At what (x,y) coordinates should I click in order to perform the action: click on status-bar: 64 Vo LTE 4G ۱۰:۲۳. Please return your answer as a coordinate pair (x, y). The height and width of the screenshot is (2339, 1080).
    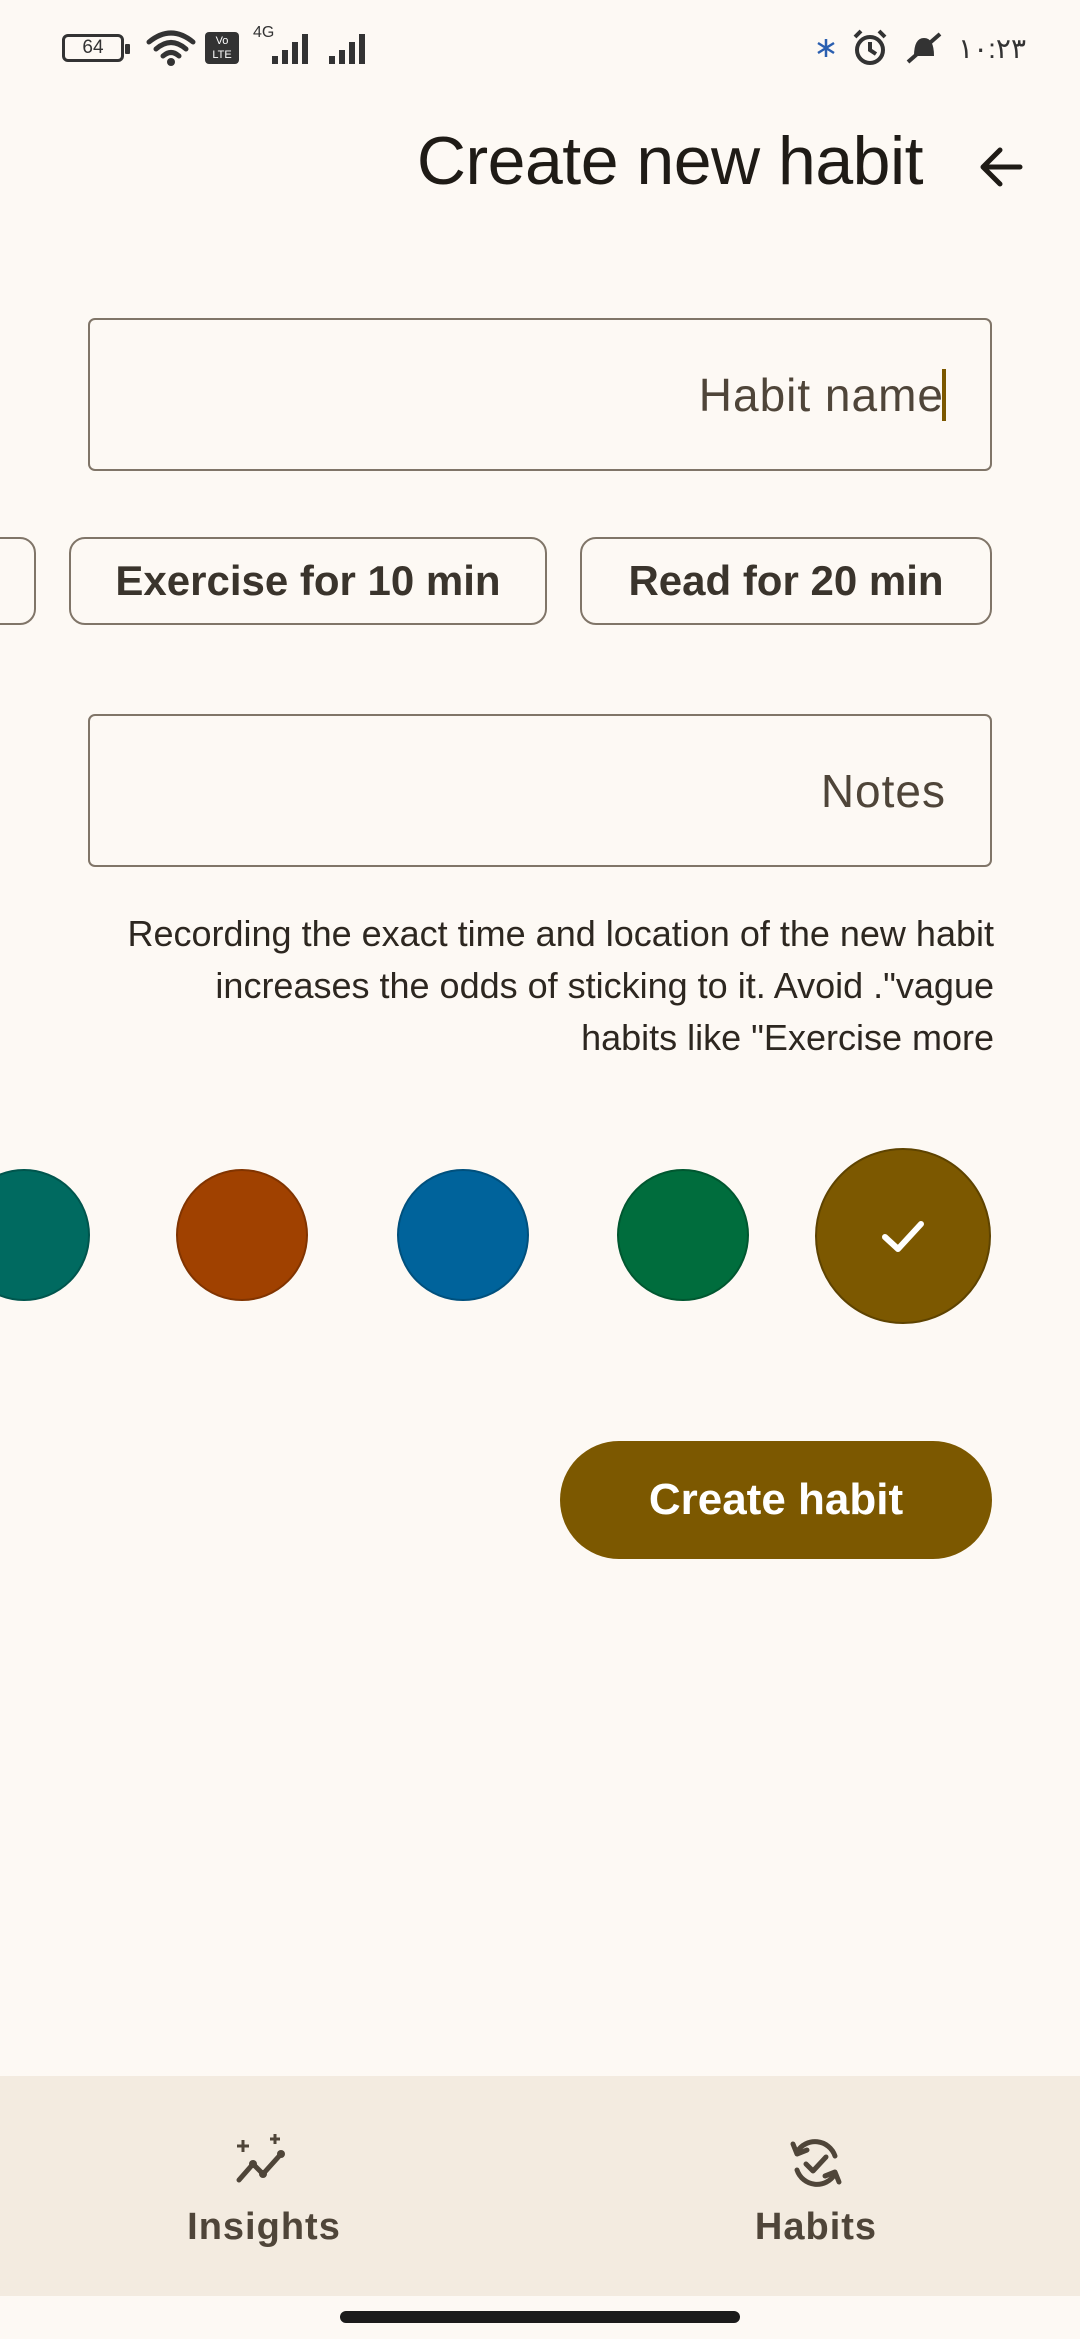
    Looking at the image, I should click on (540, 48).